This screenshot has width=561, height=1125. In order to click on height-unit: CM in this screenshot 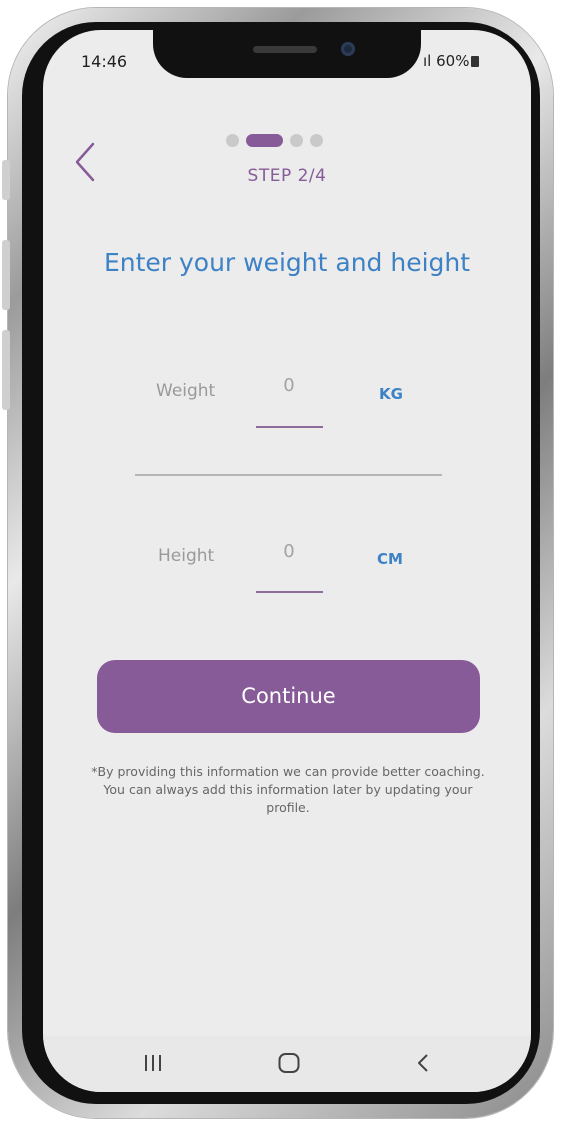, I will do `click(390, 559)`.